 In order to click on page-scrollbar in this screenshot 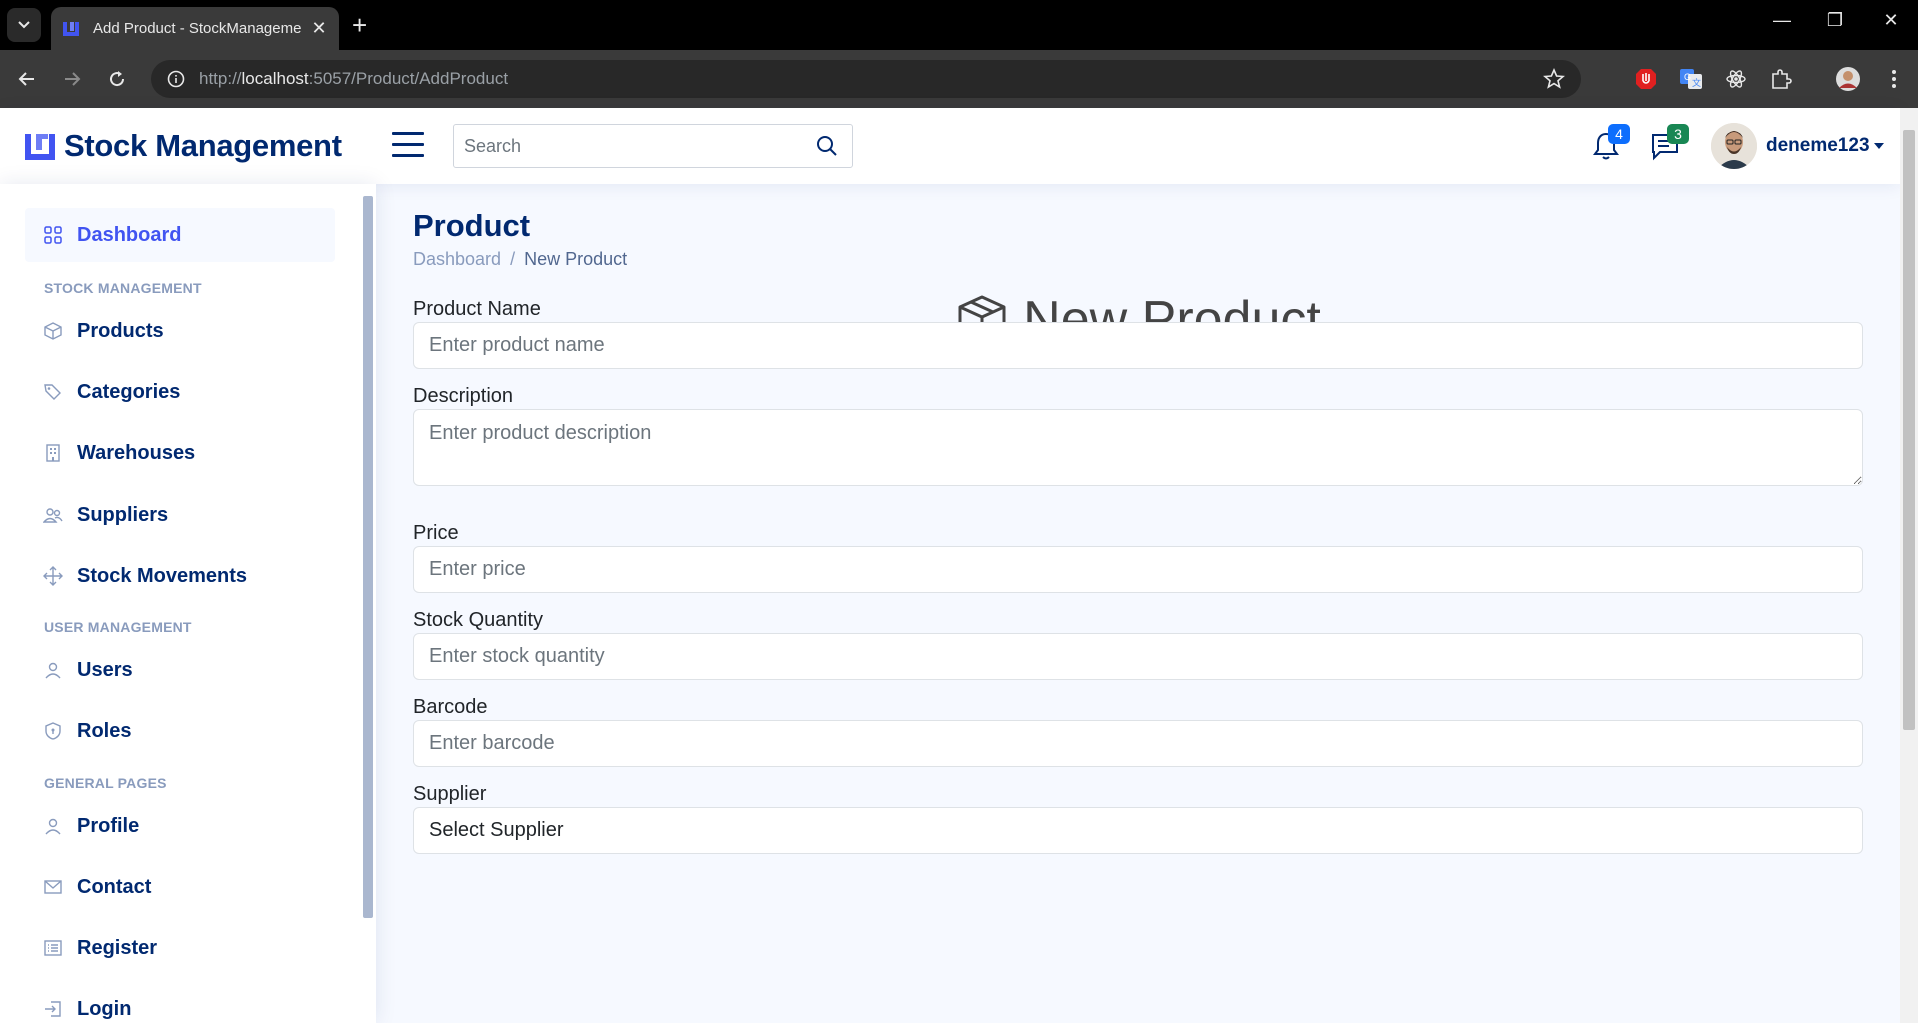, I will do `click(1909, 565)`.